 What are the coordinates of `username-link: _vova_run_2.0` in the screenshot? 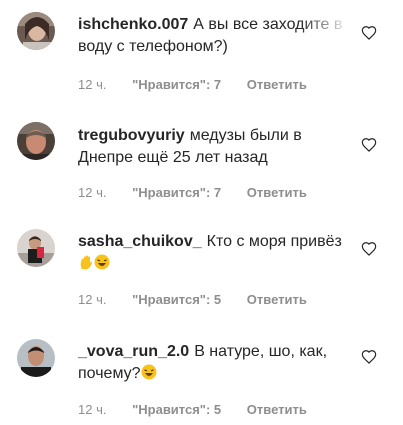 It's located at (133, 351).